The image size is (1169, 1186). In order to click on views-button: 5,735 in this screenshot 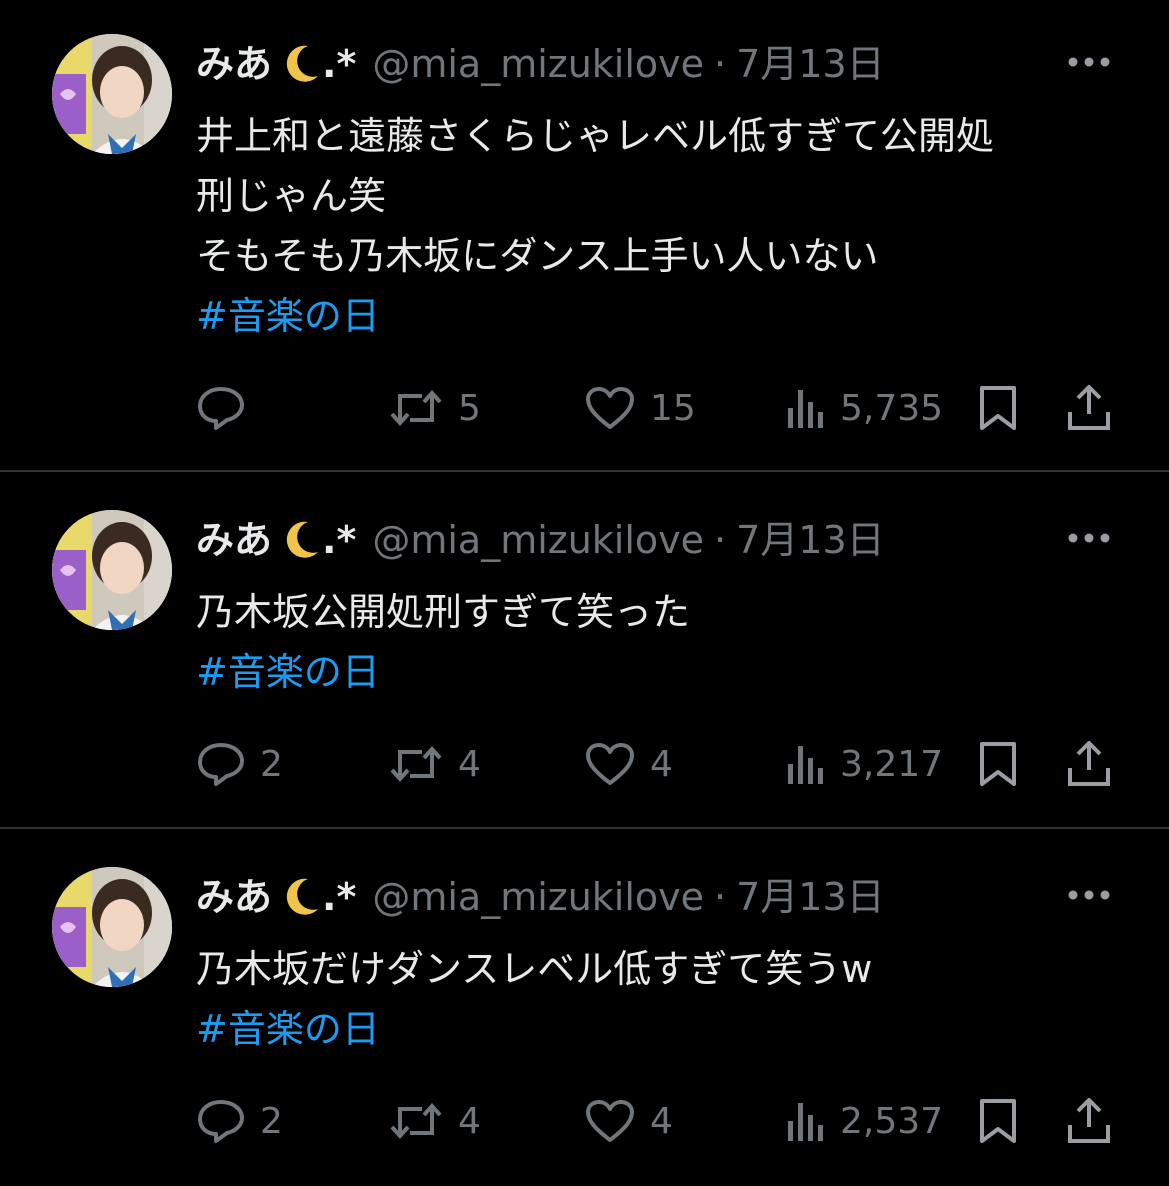, I will do `click(864, 408)`.